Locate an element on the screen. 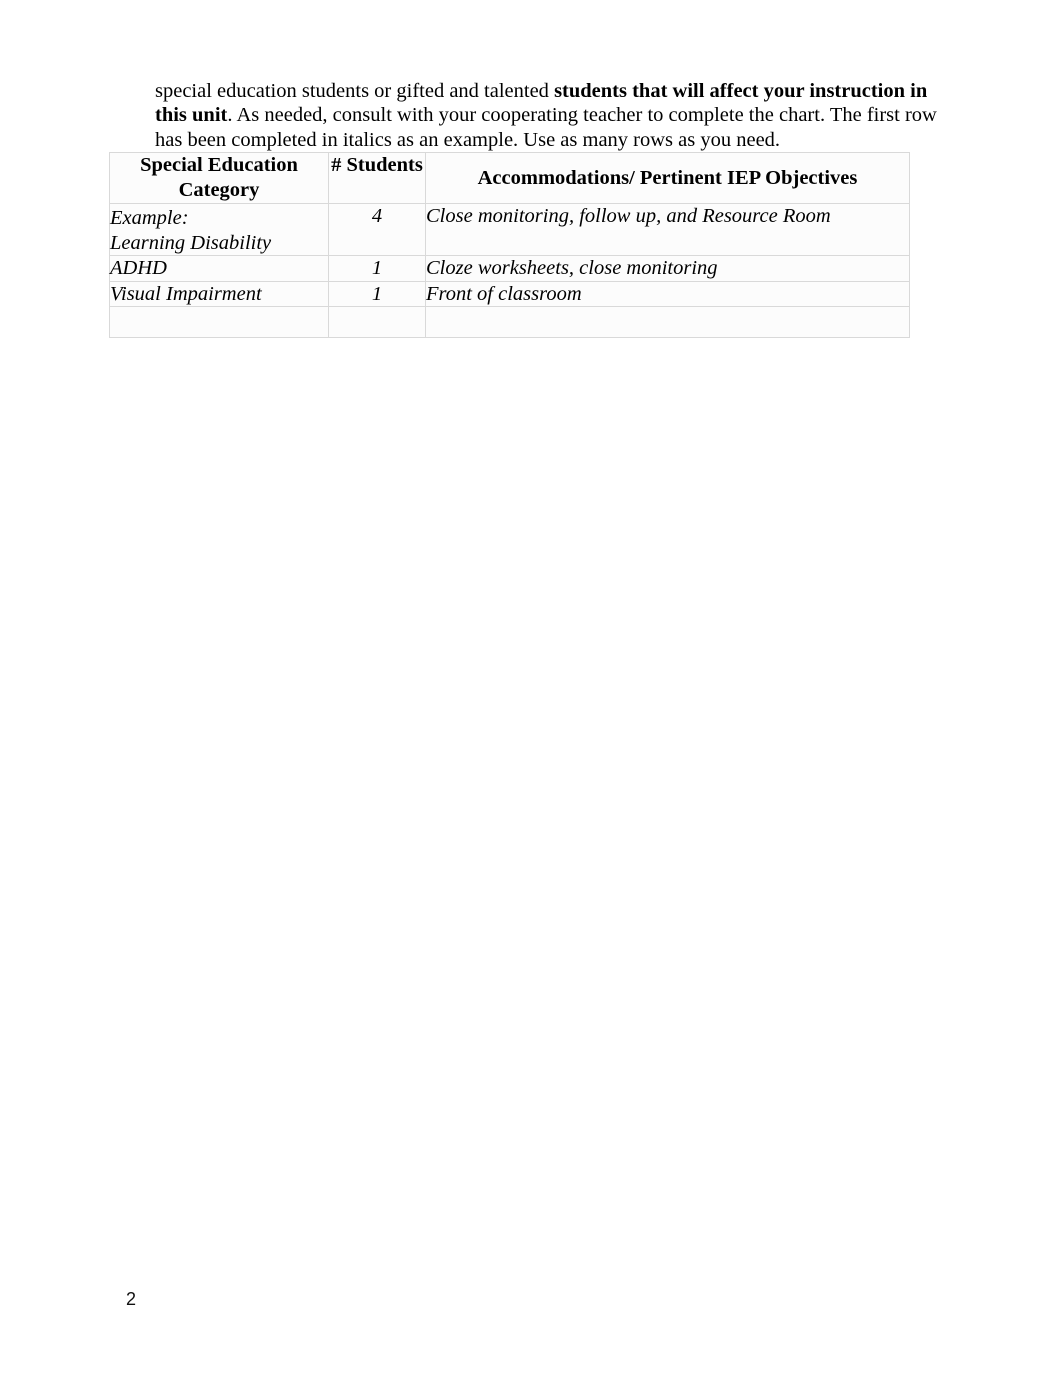  table-row: Visual Impairment 1 Front of classroom is located at coordinates (509, 293).